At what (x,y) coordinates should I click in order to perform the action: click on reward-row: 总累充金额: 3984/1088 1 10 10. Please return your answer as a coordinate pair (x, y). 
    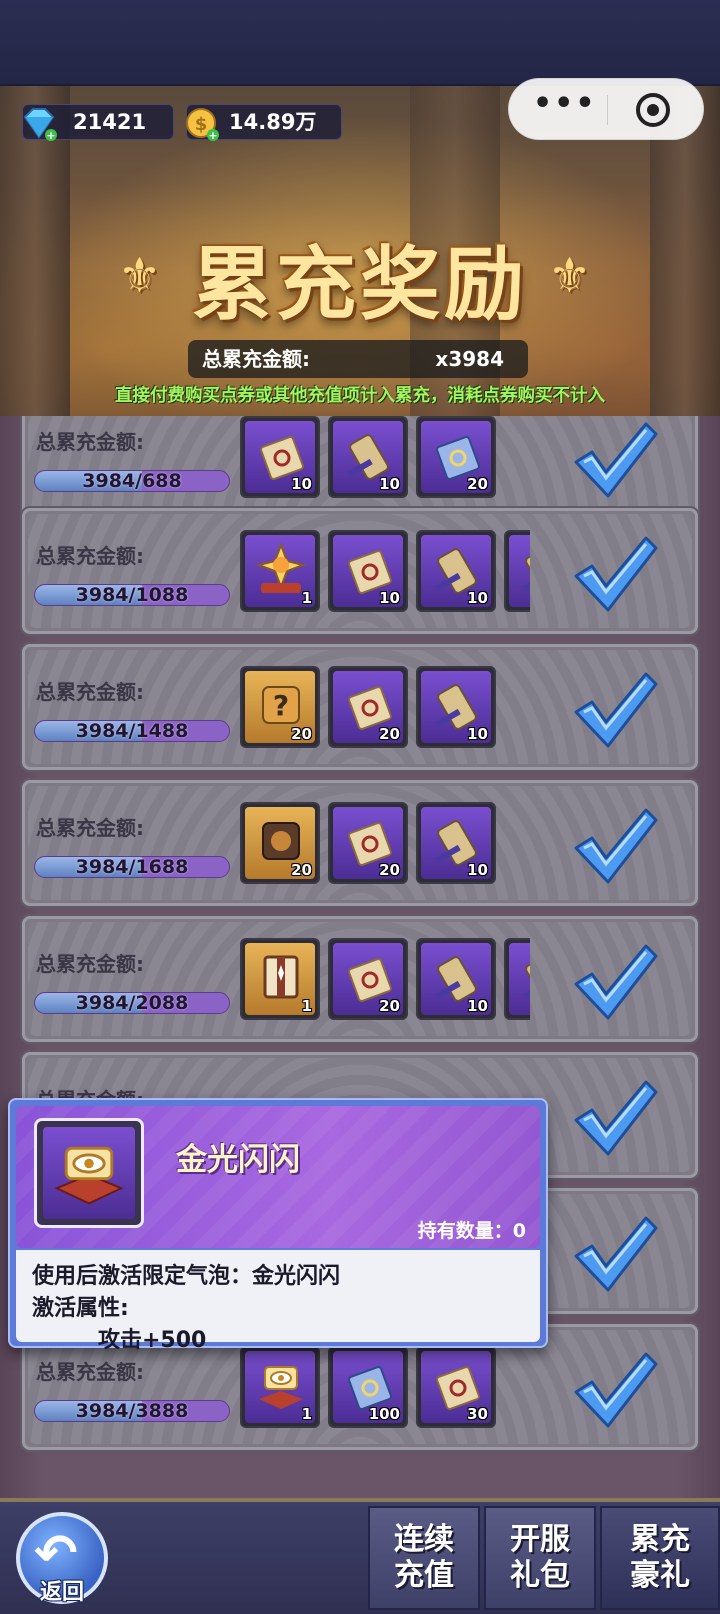
    Looking at the image, I should click on (360, 571).